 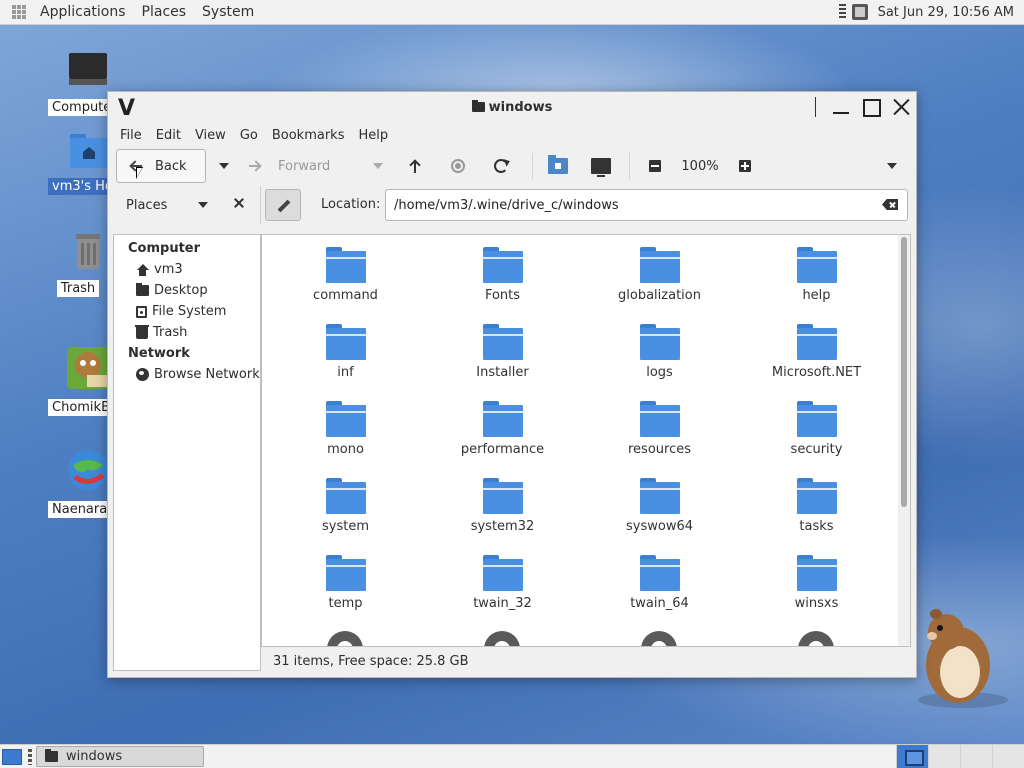 I want to click on file-item: Installer, so click(x=502, y=362).